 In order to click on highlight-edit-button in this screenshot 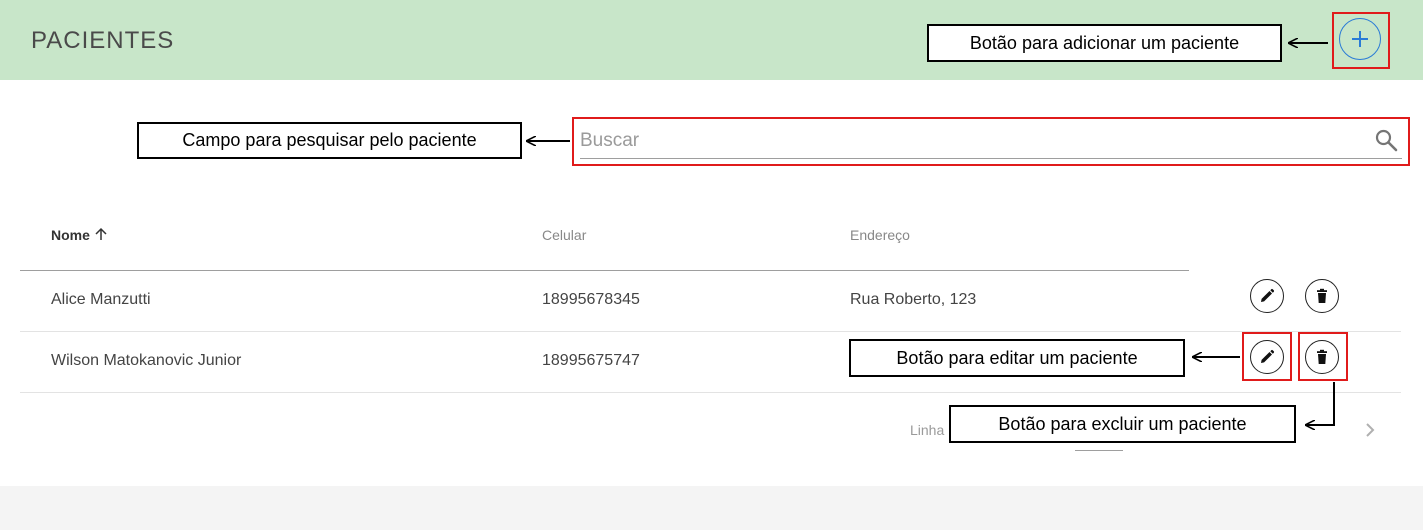, I will do `click(1267, 356)`.